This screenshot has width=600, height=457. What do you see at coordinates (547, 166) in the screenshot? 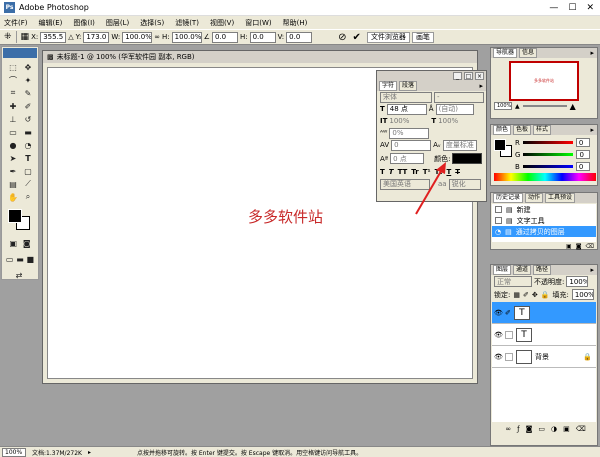
I see `blue-slider` at bounding box center [547, 166].